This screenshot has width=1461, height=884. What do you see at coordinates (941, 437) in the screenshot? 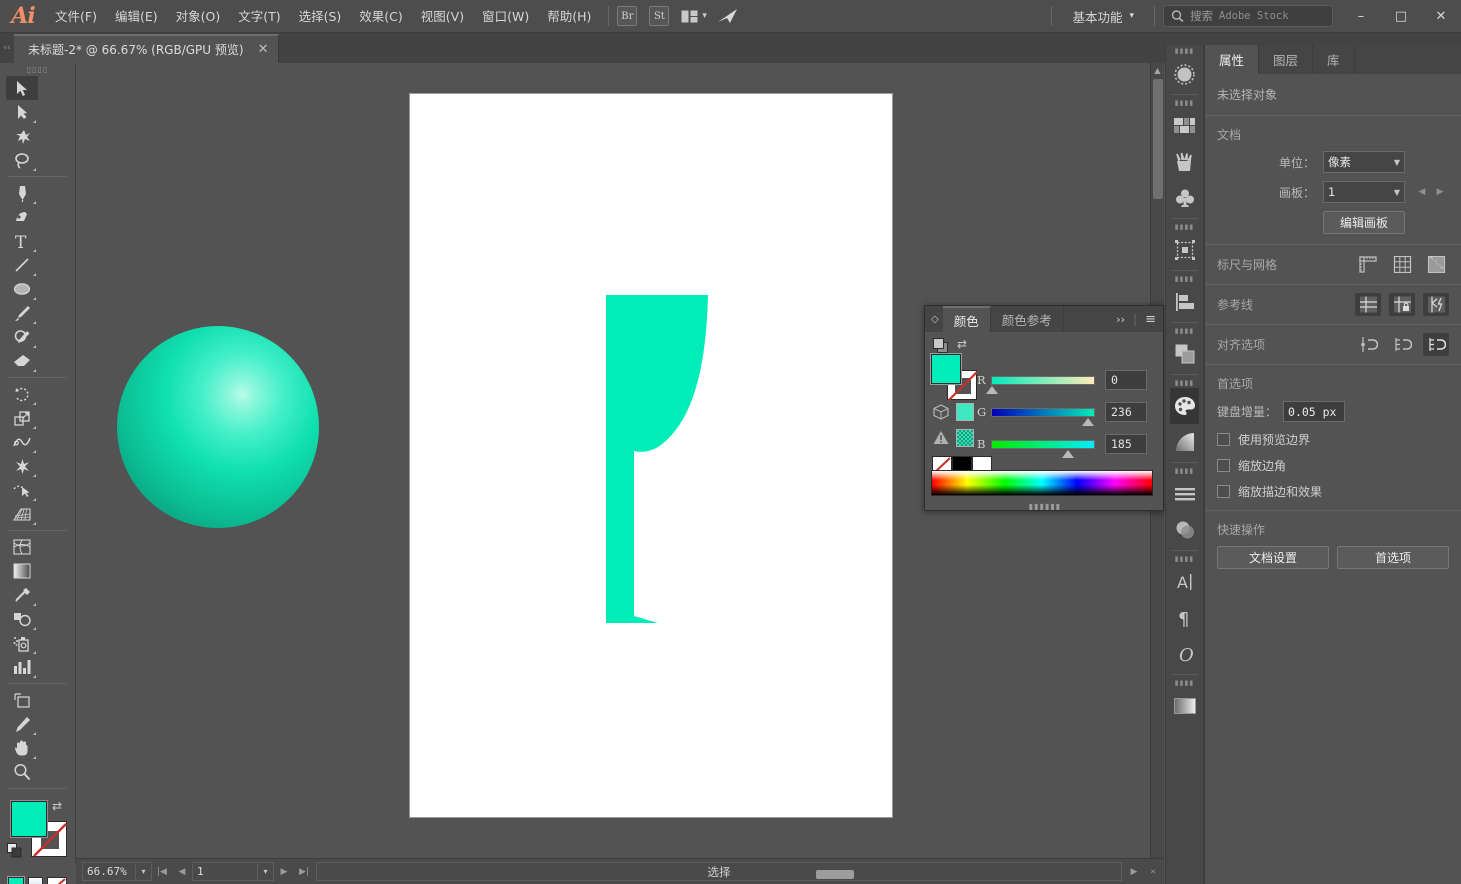
I see `web-safe-warning-icon` at bounding box center [941, 437].